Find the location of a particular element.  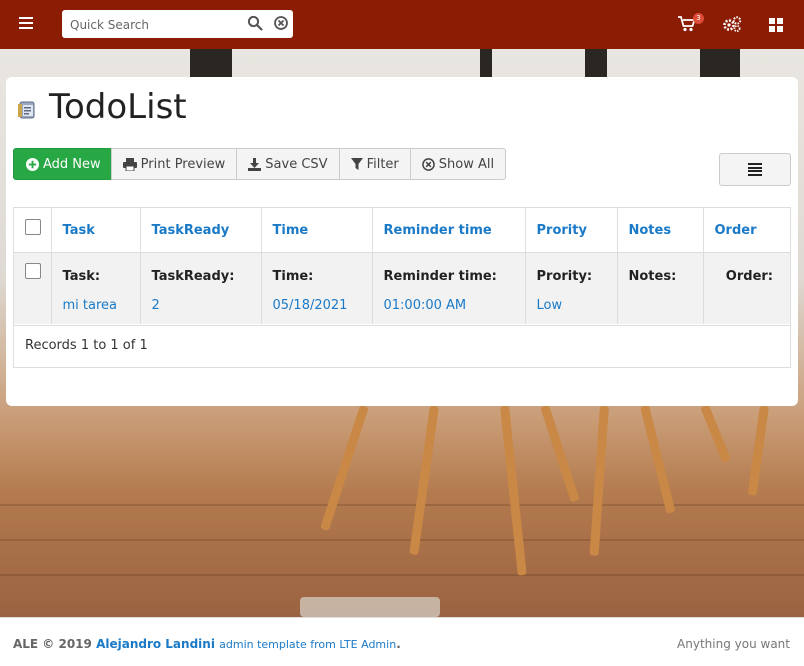

add-new-button: Add New is located at coordinates (62, 164).